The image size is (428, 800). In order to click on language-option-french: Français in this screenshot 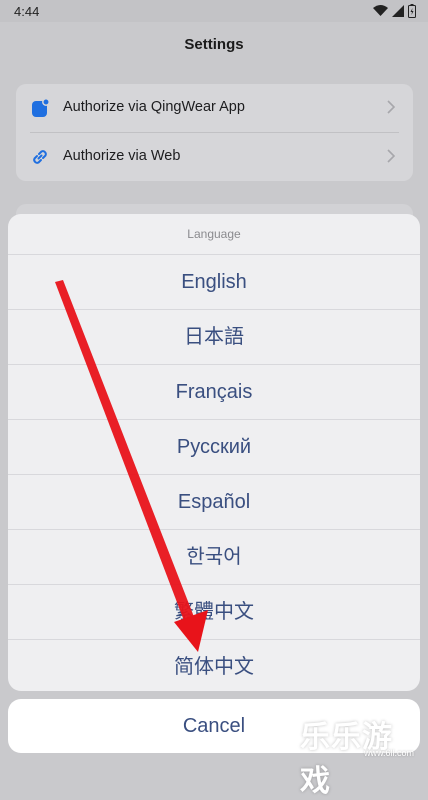, I will do `click(214, 392)`.